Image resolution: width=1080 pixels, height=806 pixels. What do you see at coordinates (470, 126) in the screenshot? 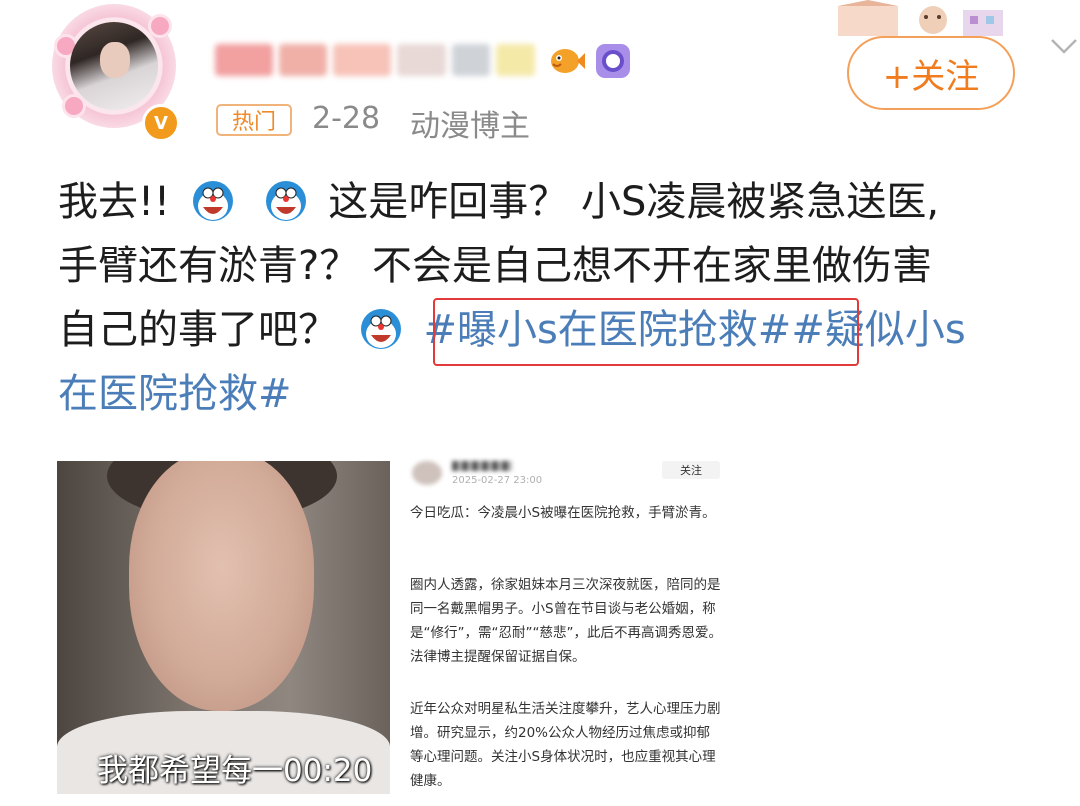
I see `author-role: 动漫博主` at bounding box center [470, 126].